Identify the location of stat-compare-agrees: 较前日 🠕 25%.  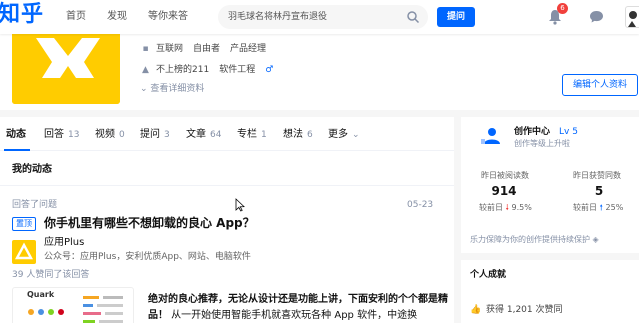
(598, 207).